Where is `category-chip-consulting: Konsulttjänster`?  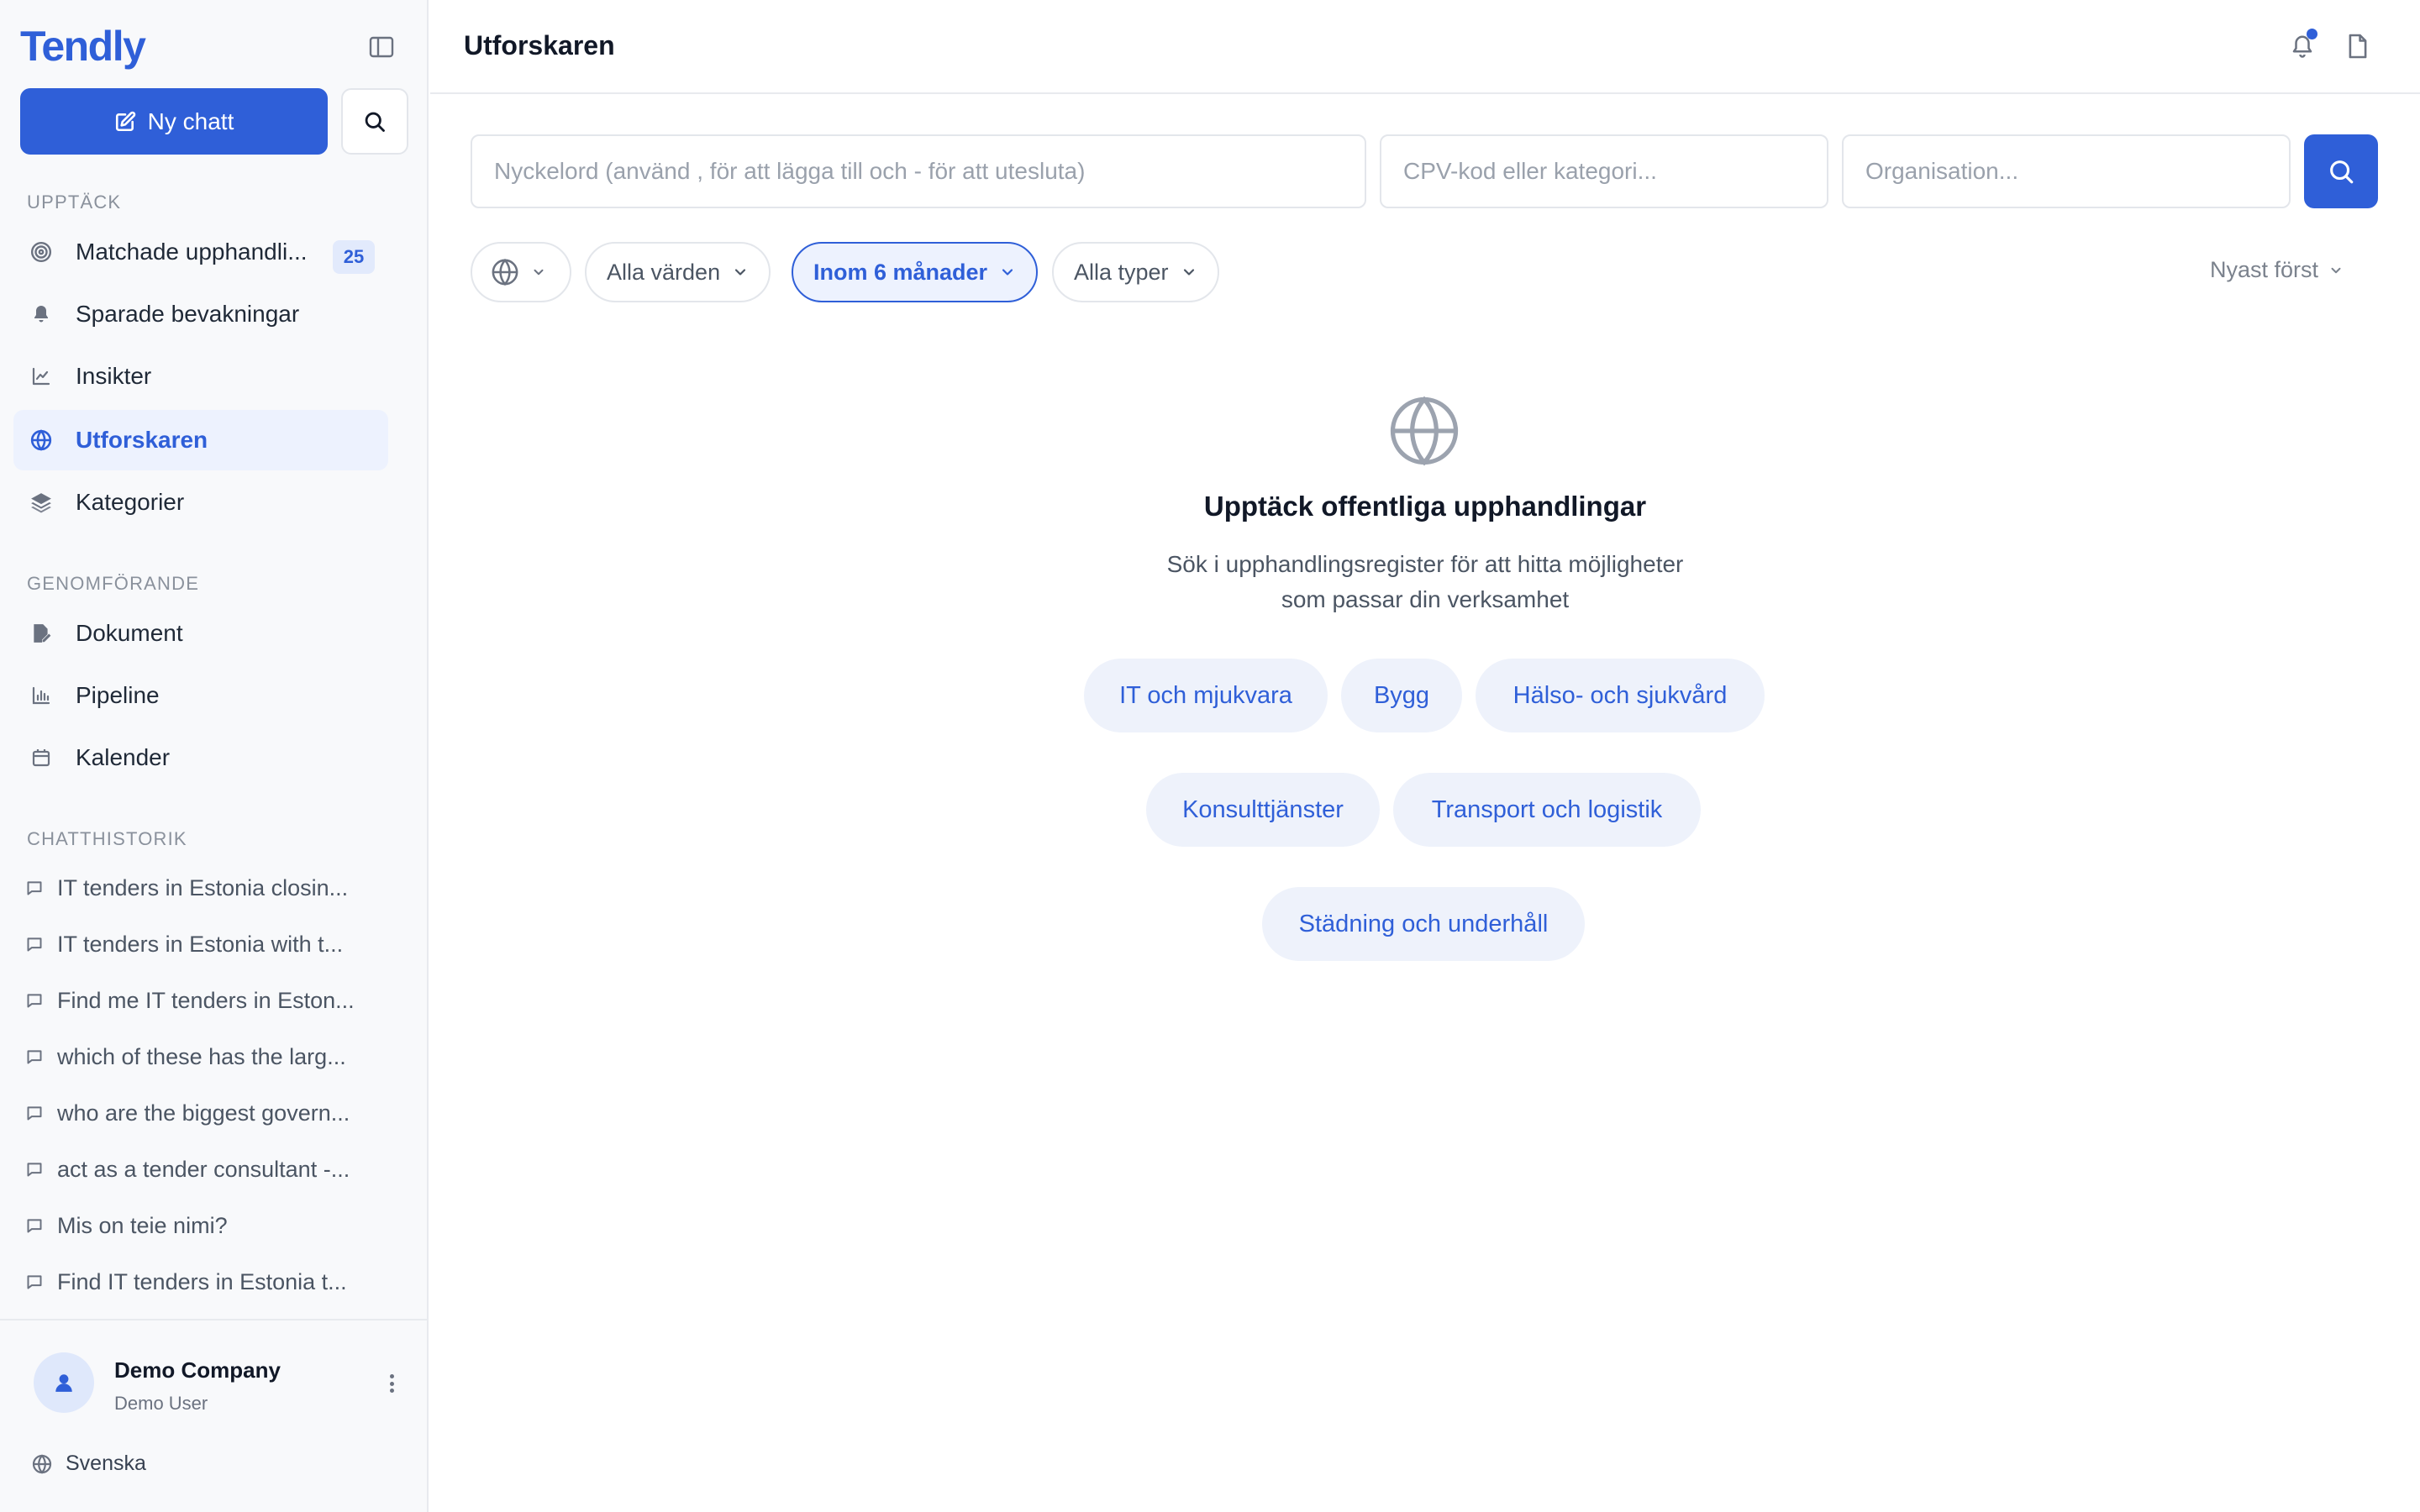
category-chip-consulting: Konsulttjänster is located at coordinates (1263, 810).